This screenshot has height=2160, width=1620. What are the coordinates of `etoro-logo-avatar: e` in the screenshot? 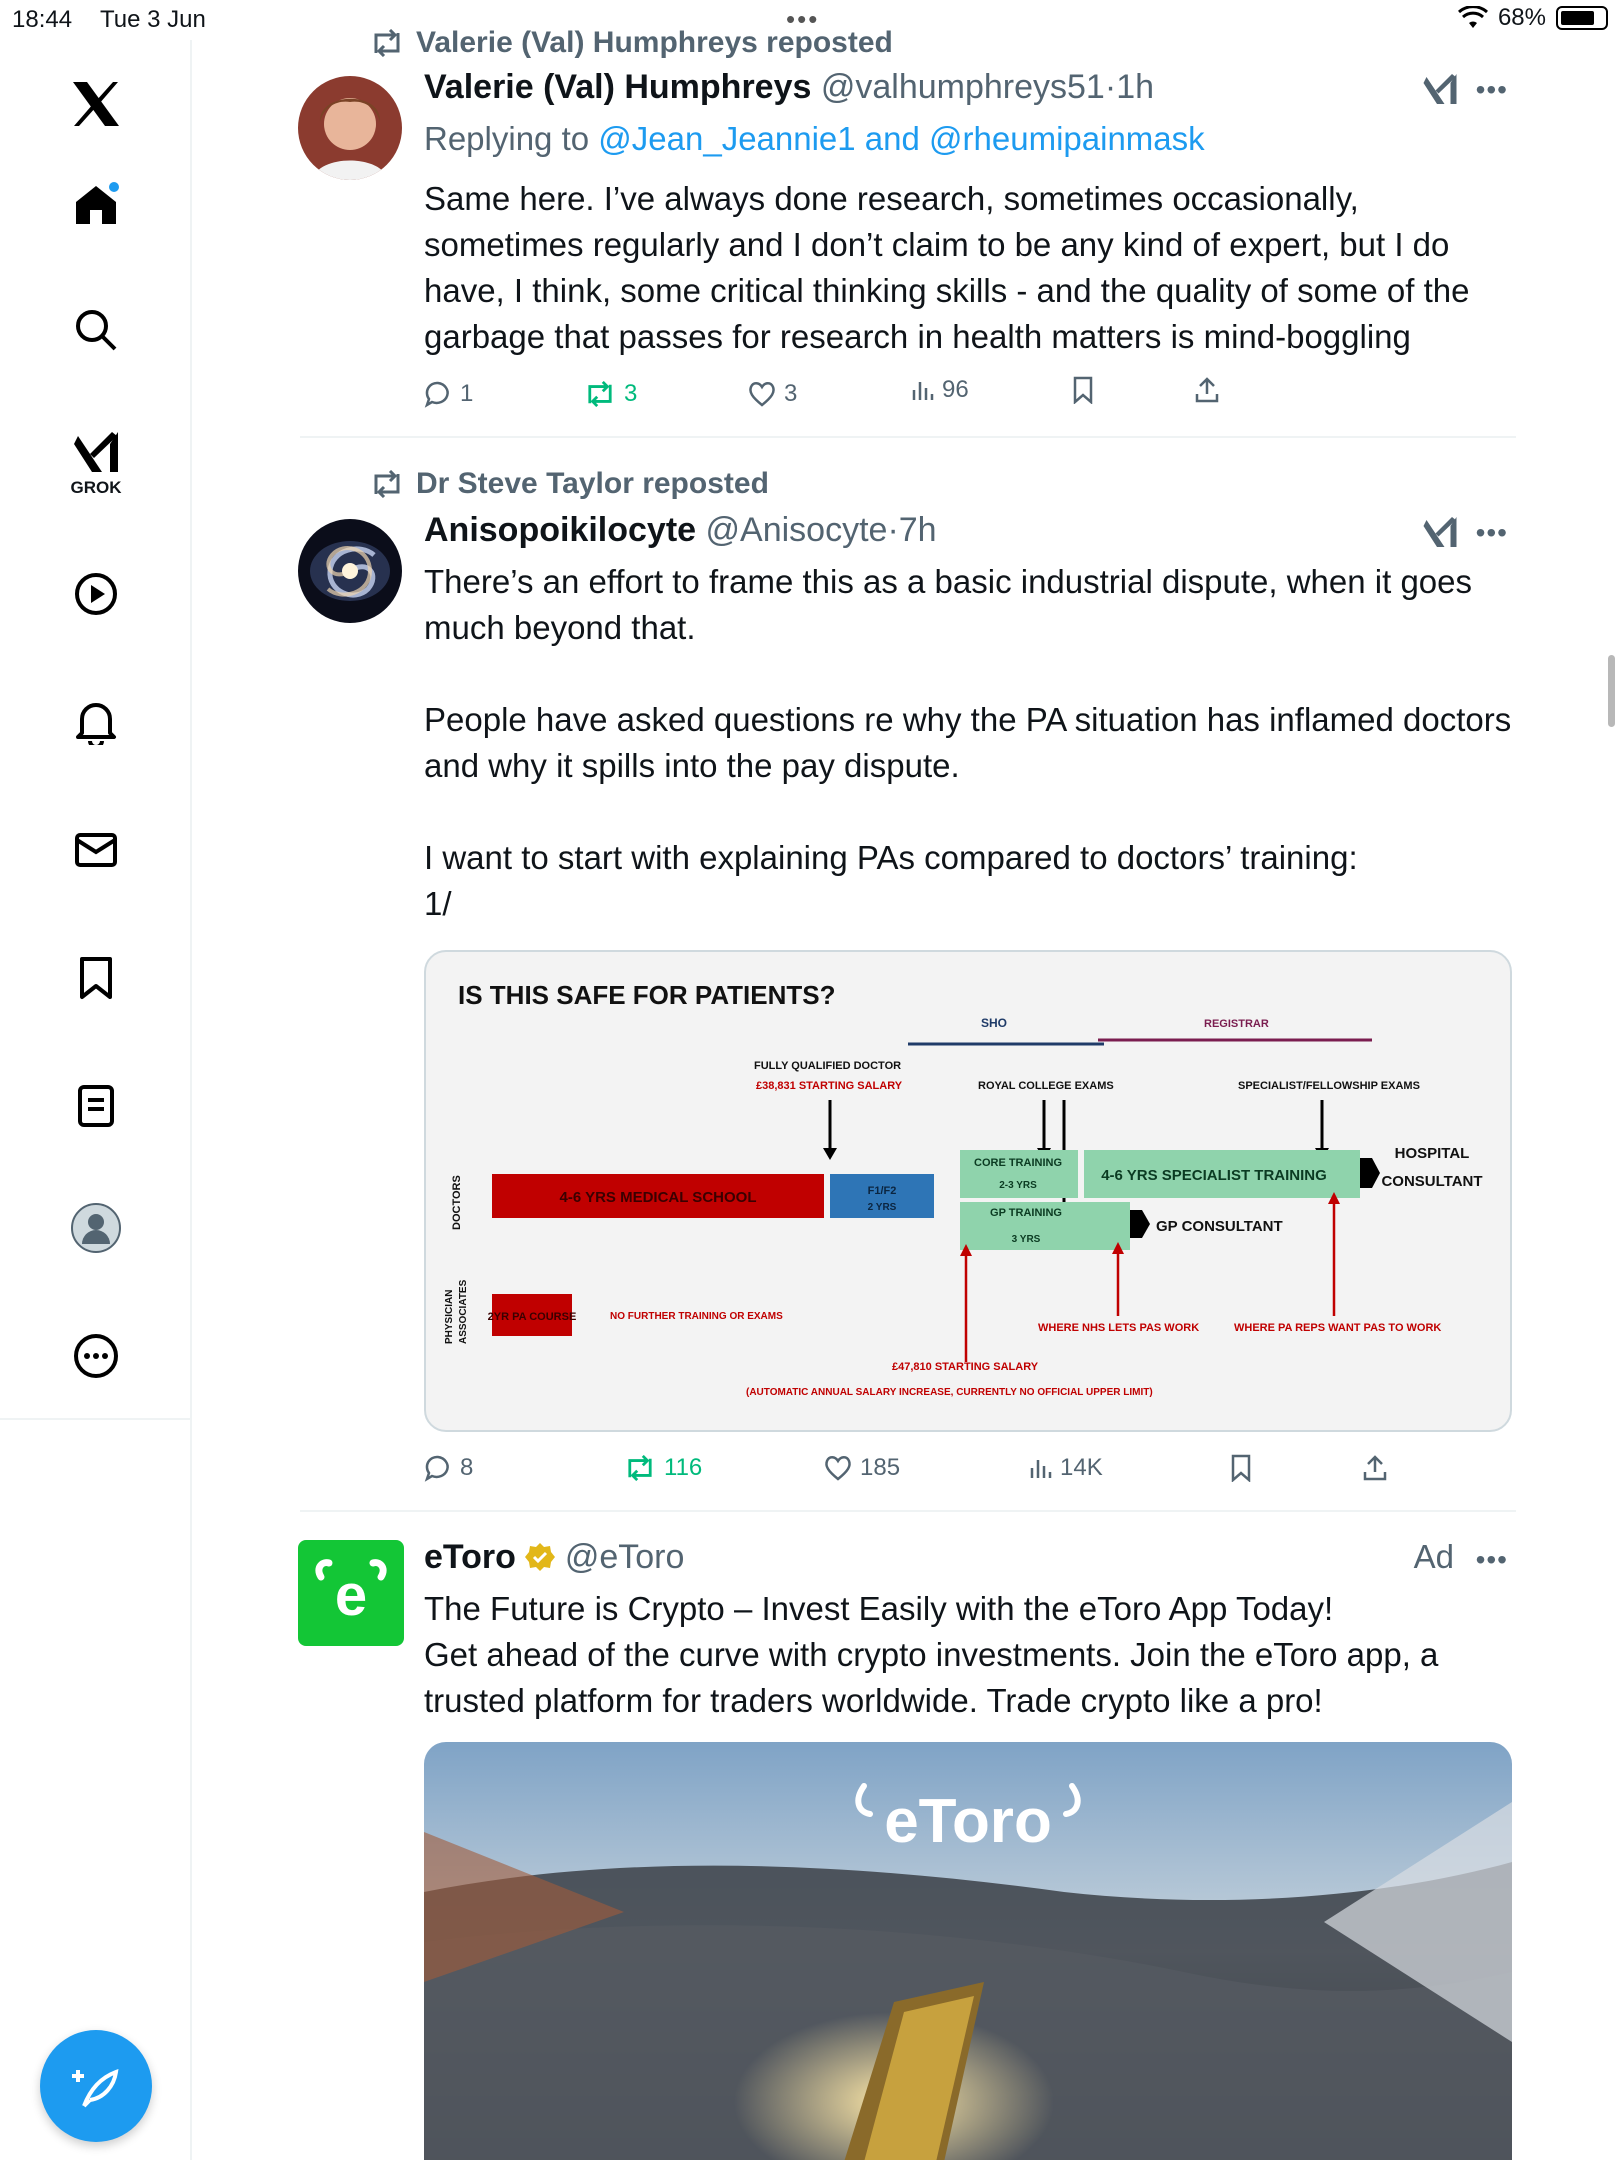 It's located at (351, 1593).